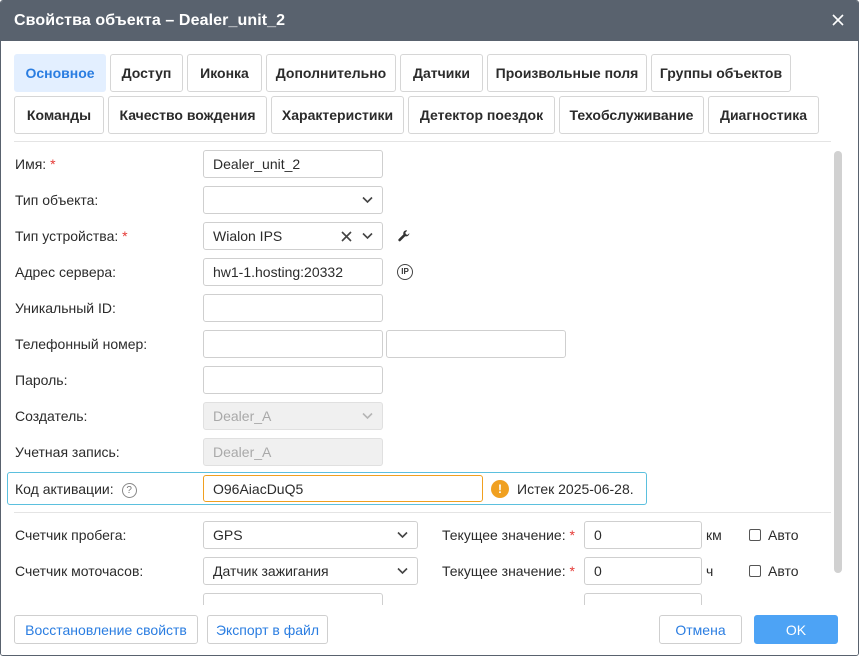 The height and width of the screenshot is (656, 859). What do you see at coordinates (331, 73) in the screenshot?
I see `tab-advanced: Дополнительно` at bounding box center [331, 73].